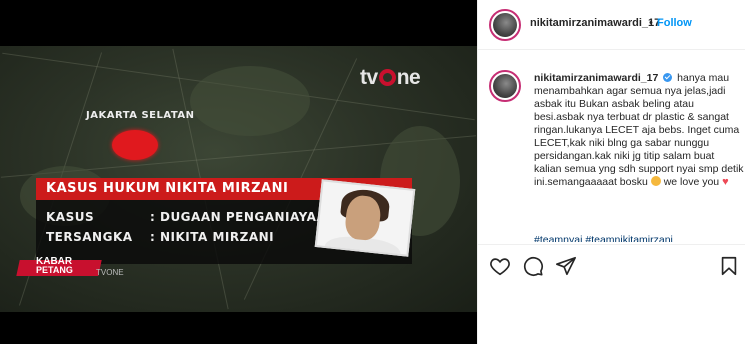 Image resolution: width=745 pixels, height=344 pixels. Describe the element at coordinates (70, 217) in the screenshot. I see `case-label: KASUS` at that location.